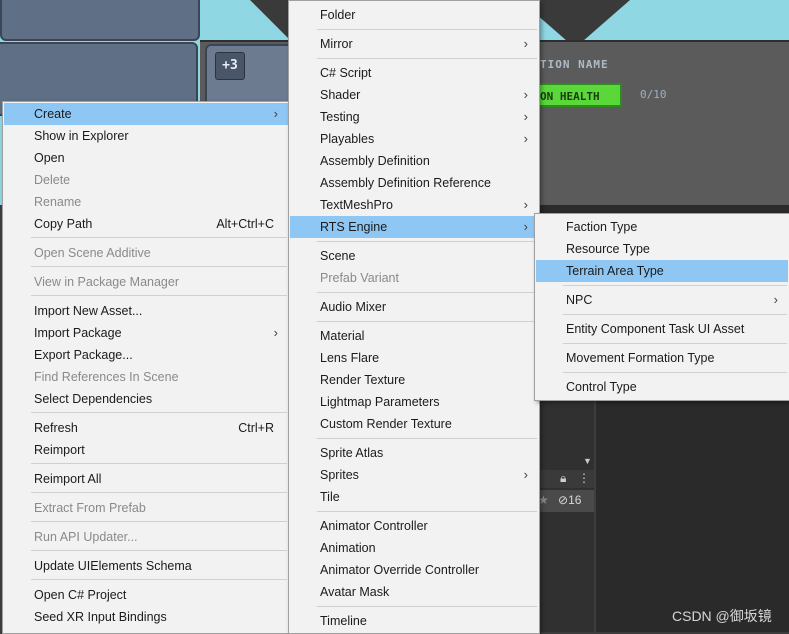  What do you see at coordinates (146, 428) in the screenshot?
I see `menu-item-refresh: Refresh Ctrl+R` at bounding box center [146, 428].